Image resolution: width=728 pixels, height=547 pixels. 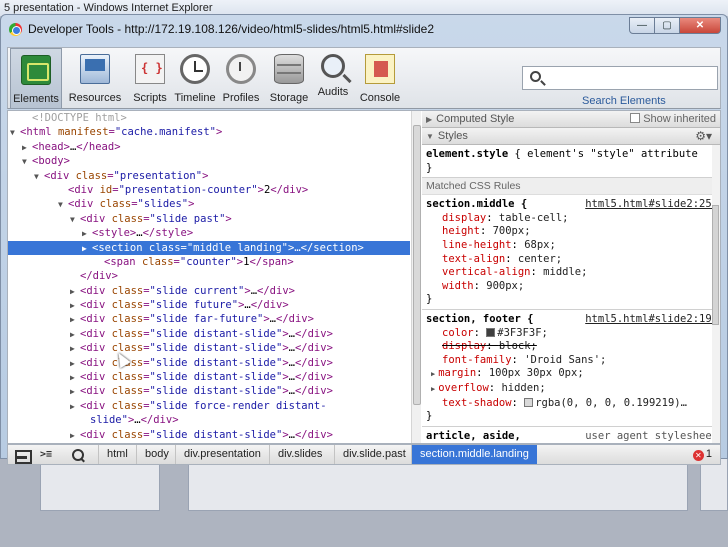 I want to click on css-property: line-height: 68px;, so click(x=571, y=246).